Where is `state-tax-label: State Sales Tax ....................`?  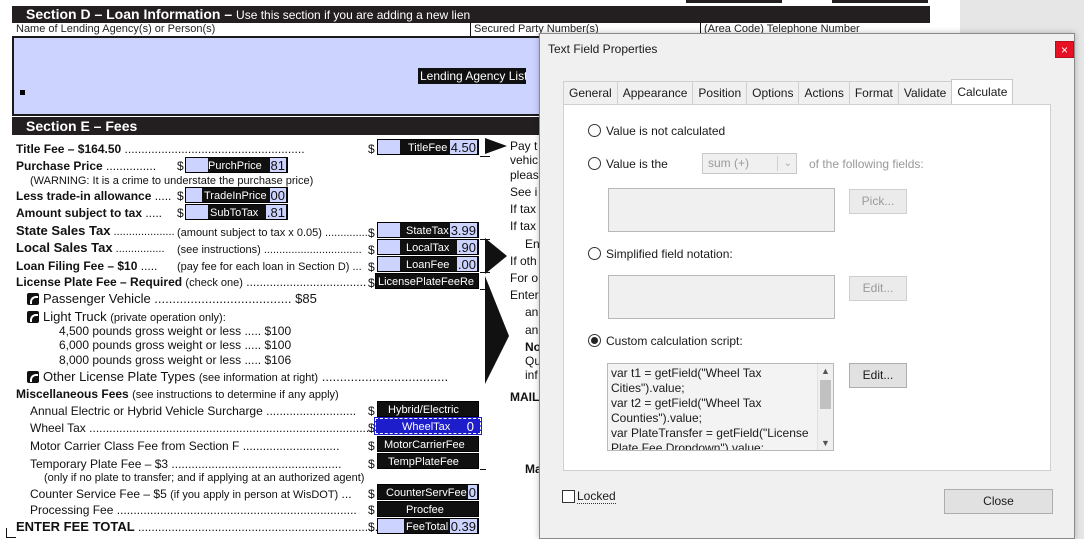 state-tax-label: State Sales Tax .................... is located at coordinates (95, 231).